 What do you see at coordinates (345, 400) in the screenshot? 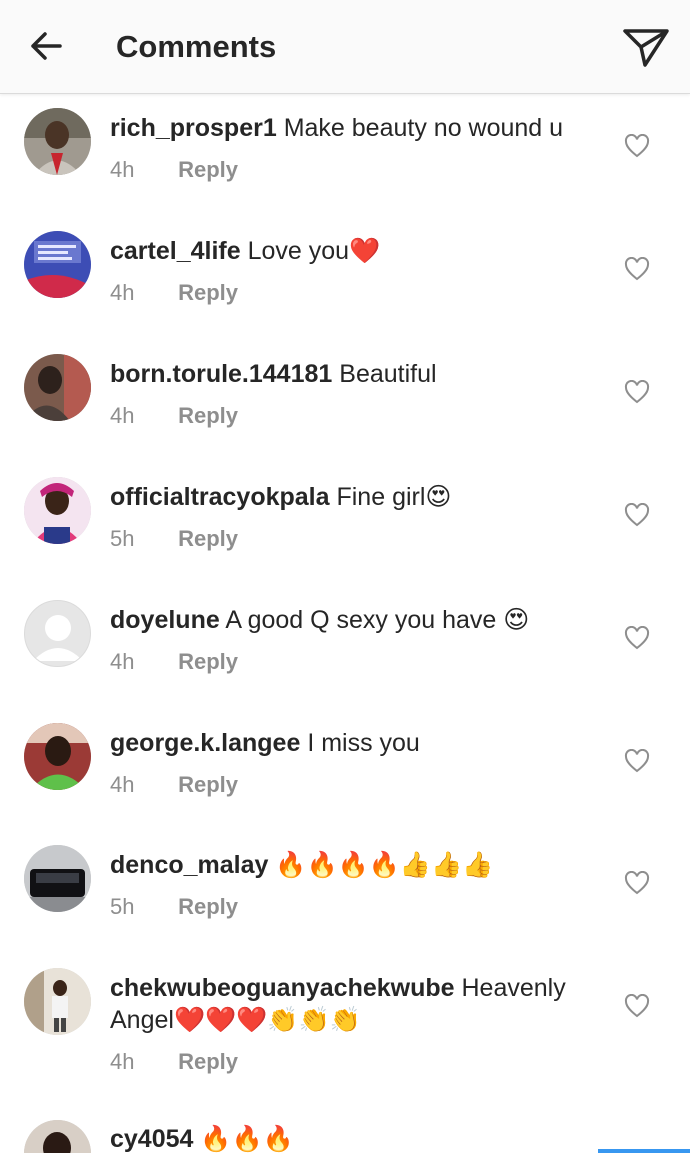
I see `comment-item: born.torule.144181 Beautiful 4h Reply` at bounding box center [345, 400].